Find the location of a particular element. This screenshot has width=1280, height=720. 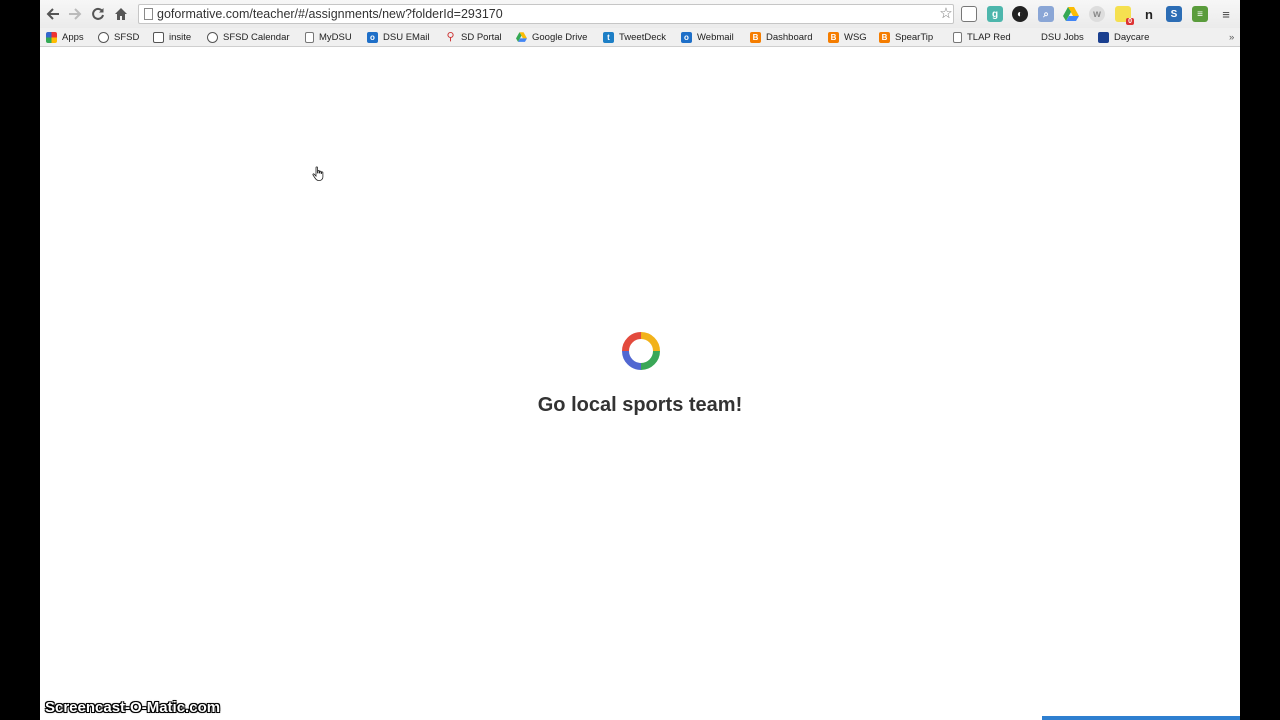

bookmark-dashboard: B Dashboard is located at coordinates (781, 37).